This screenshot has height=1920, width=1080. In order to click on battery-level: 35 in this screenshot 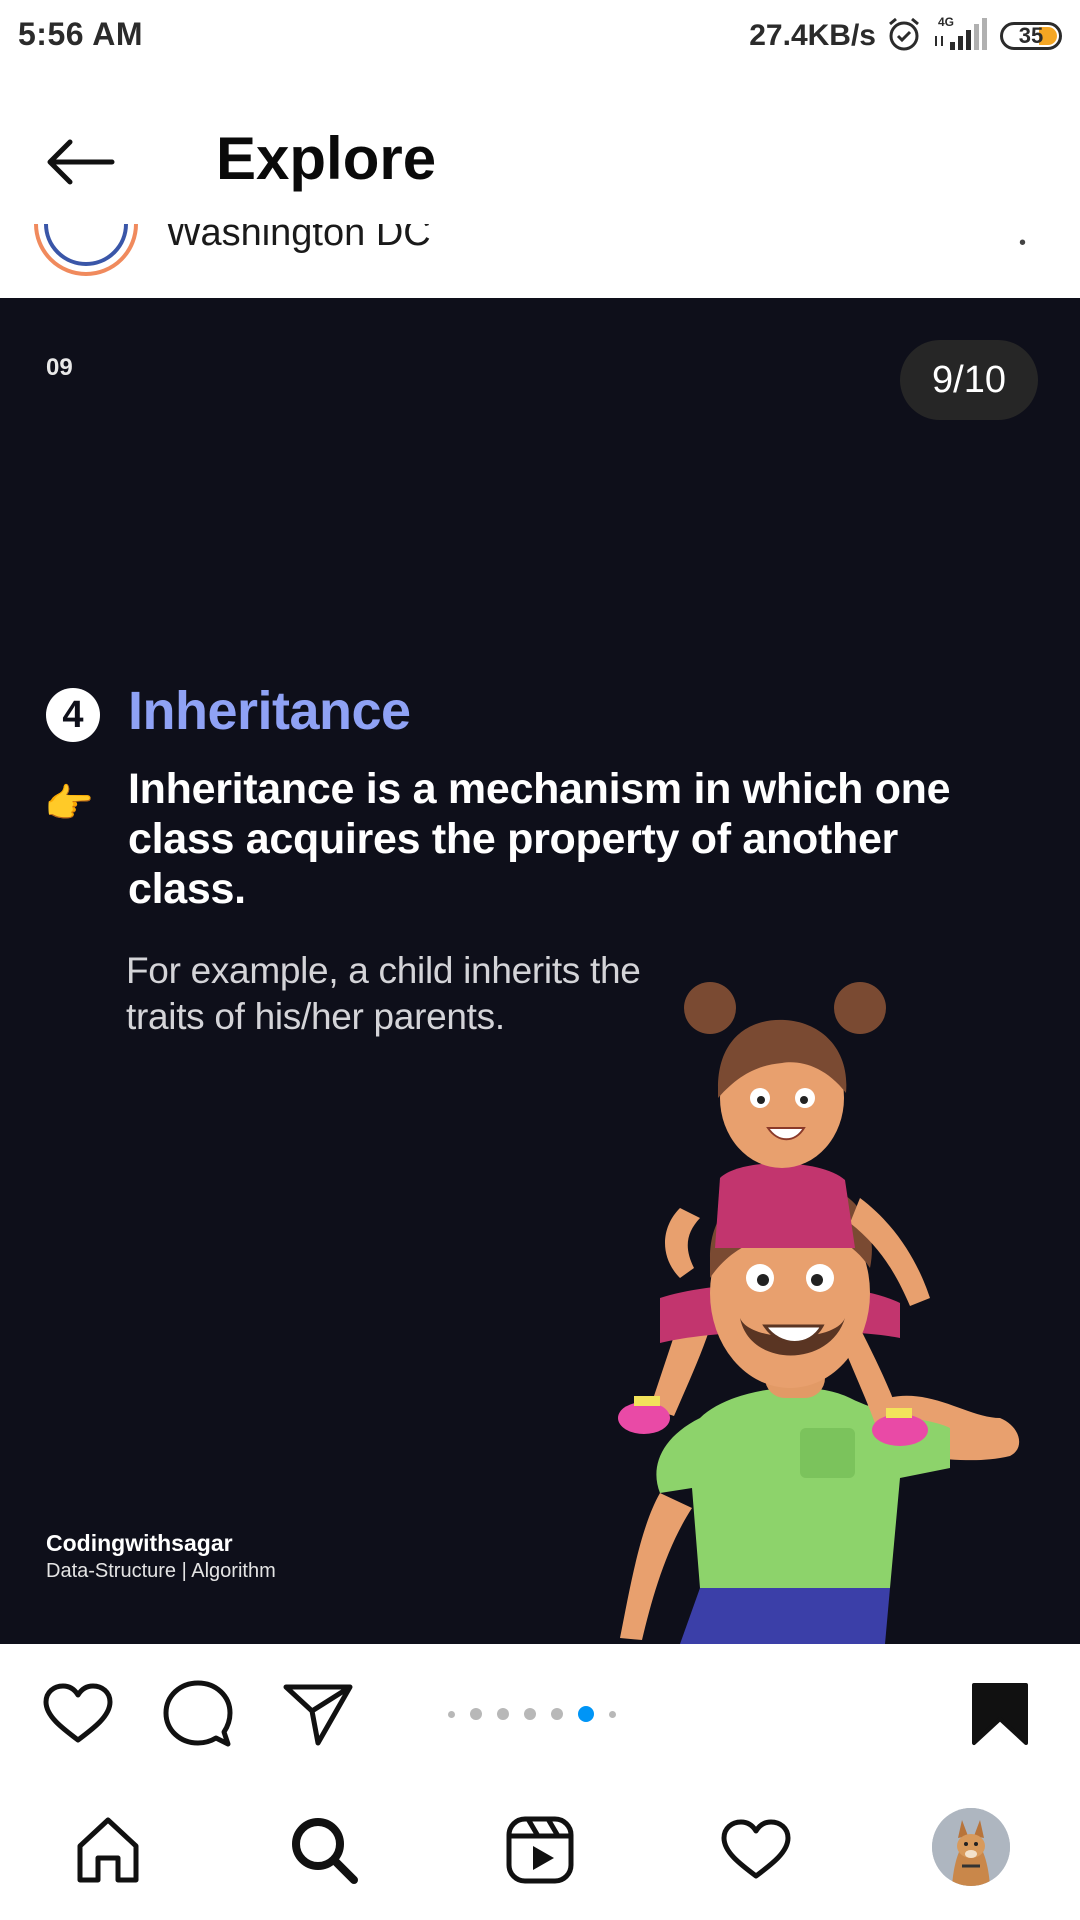, I will do `click(1031, 35)`.